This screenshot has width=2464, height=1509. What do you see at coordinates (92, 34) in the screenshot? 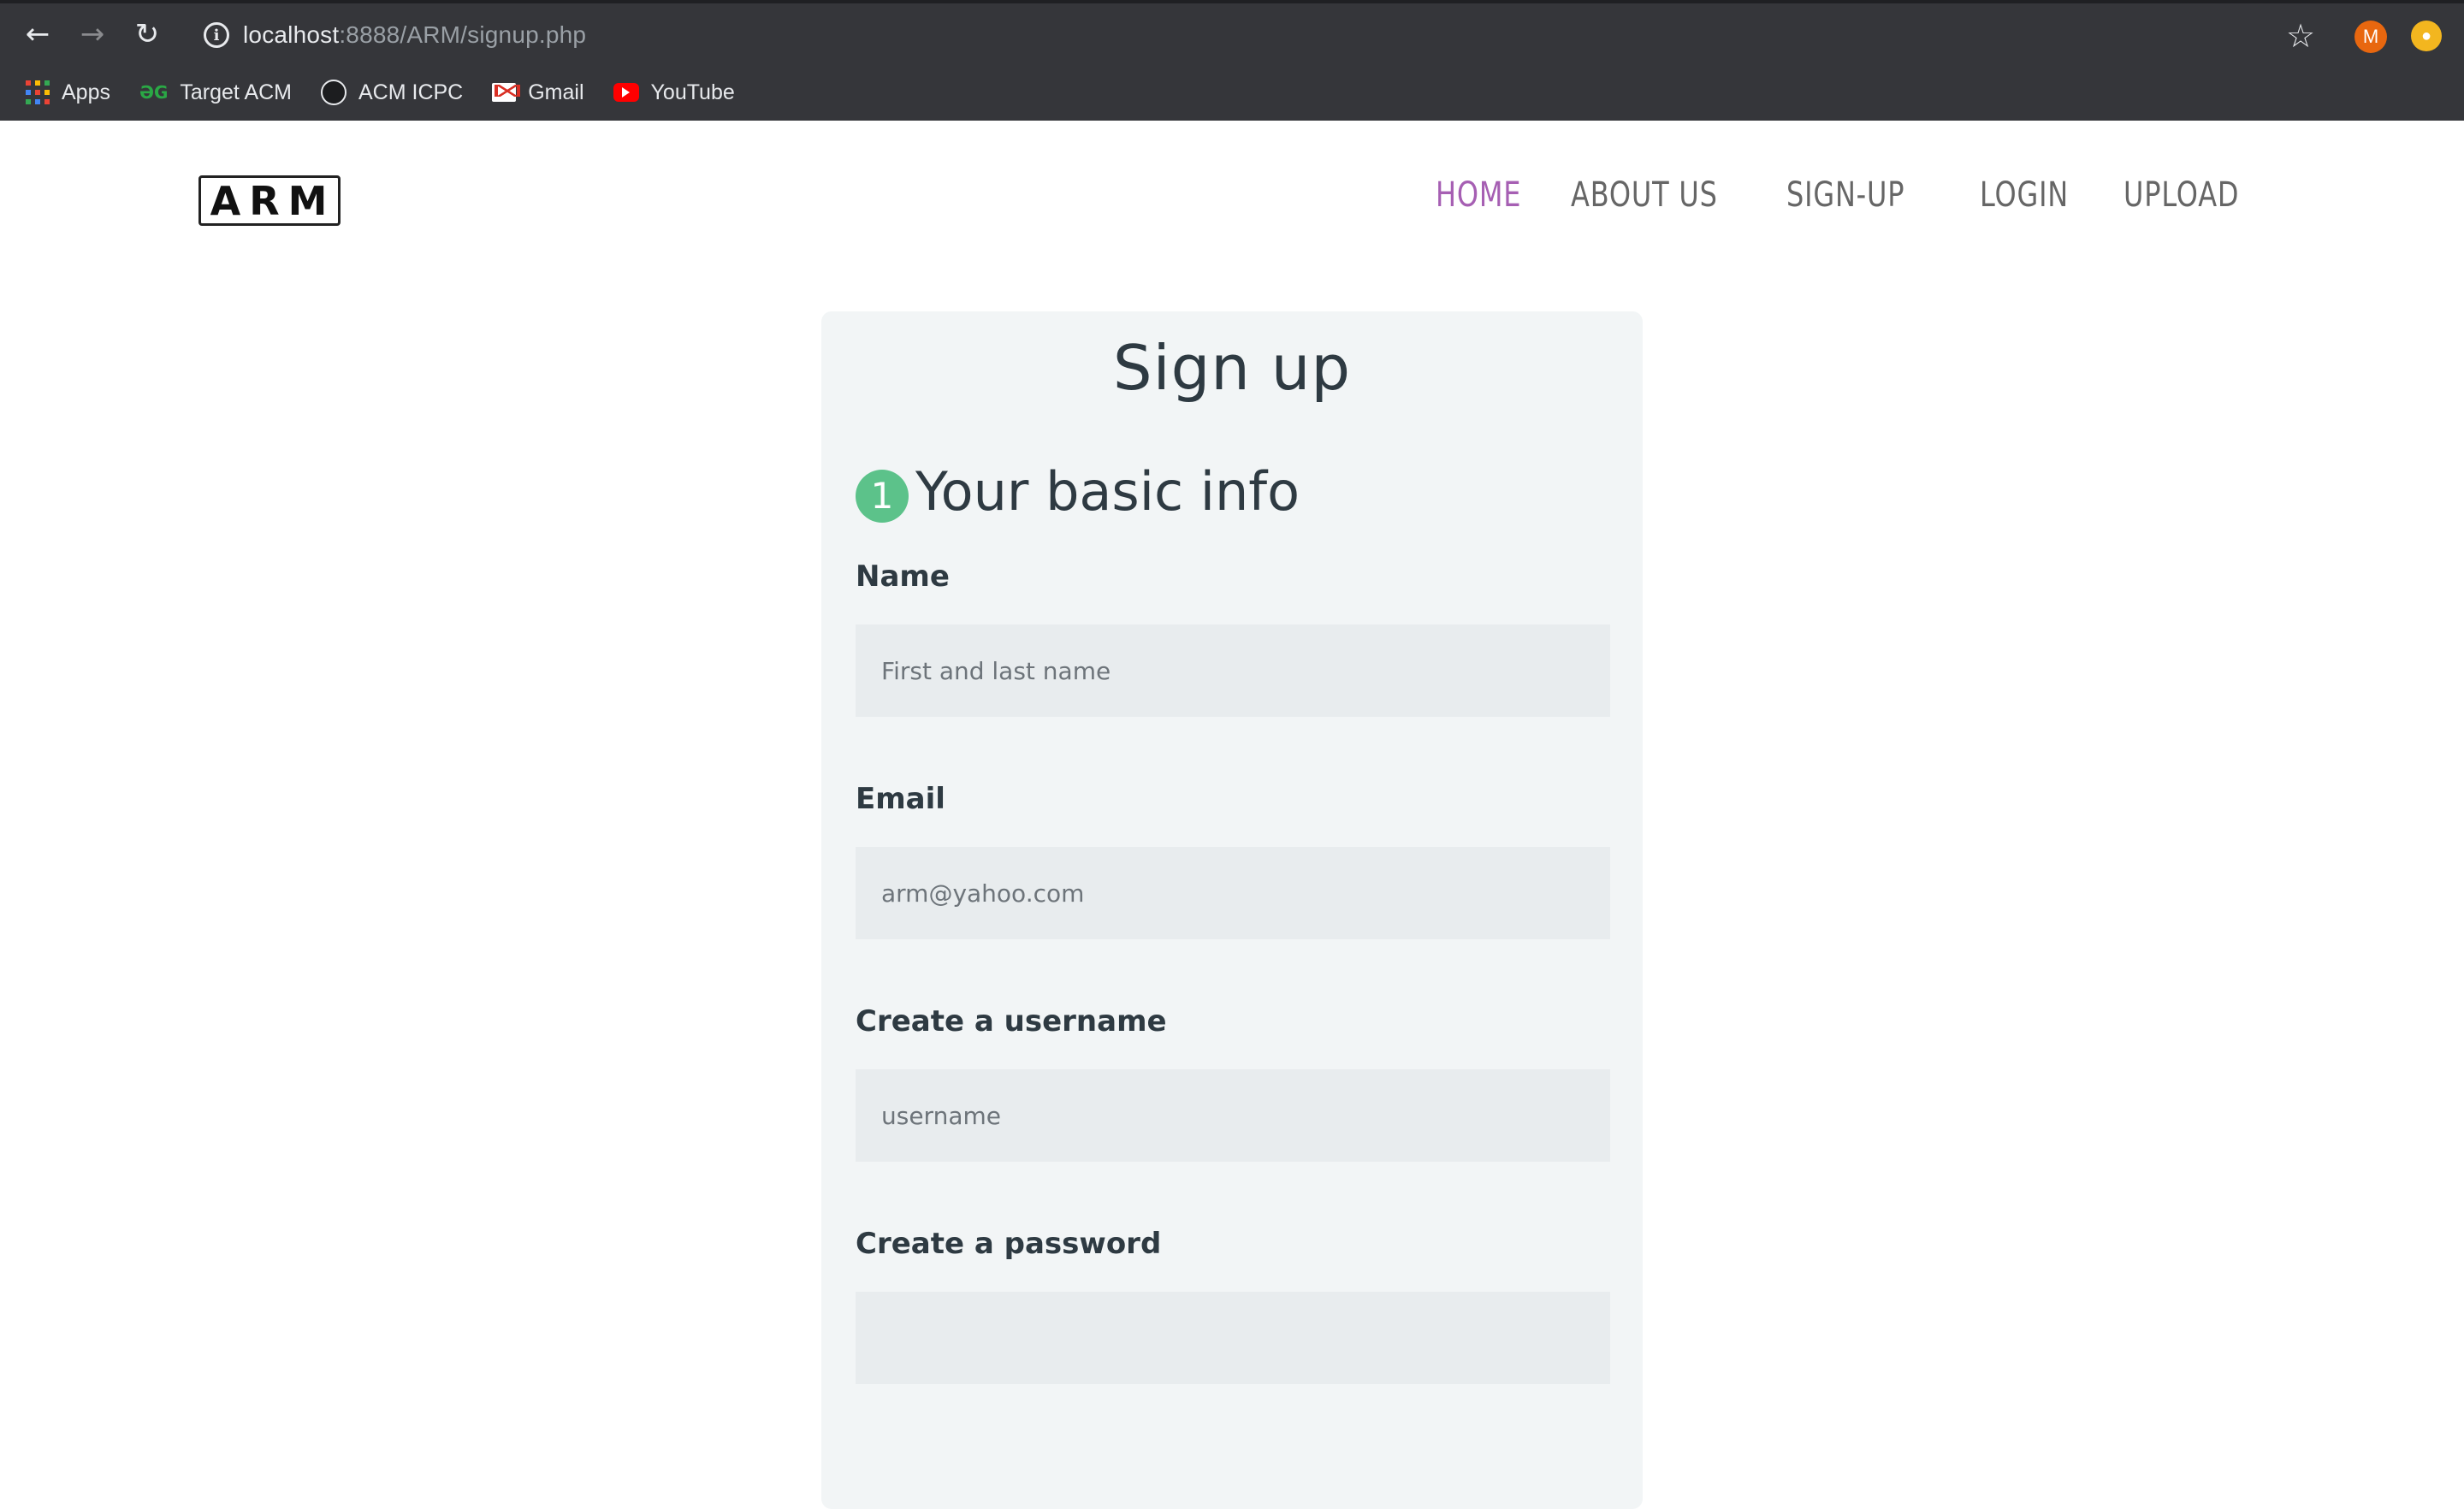
I see `forward-icon: →` at bounding box center [92, 34].